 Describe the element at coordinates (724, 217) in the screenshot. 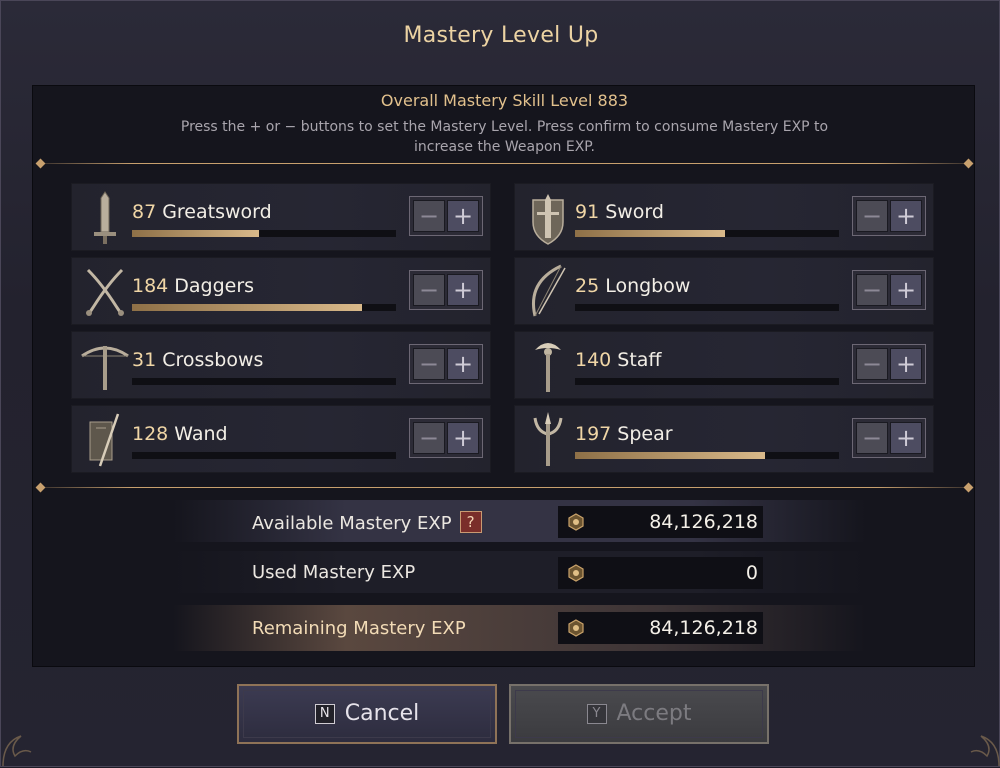

I see `weapon-row: 91 Sword − +` at that location.